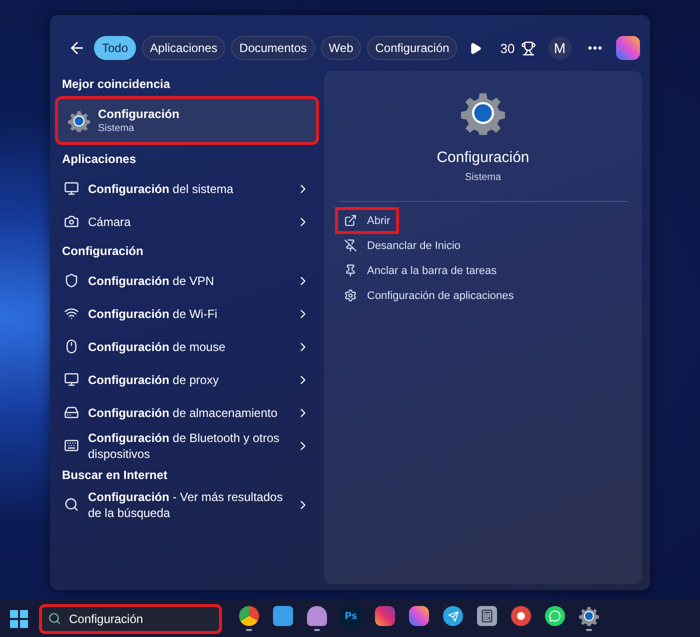 This screenshot has height=637, width=700. I want to click on trophy-icon, so click(528, 48).